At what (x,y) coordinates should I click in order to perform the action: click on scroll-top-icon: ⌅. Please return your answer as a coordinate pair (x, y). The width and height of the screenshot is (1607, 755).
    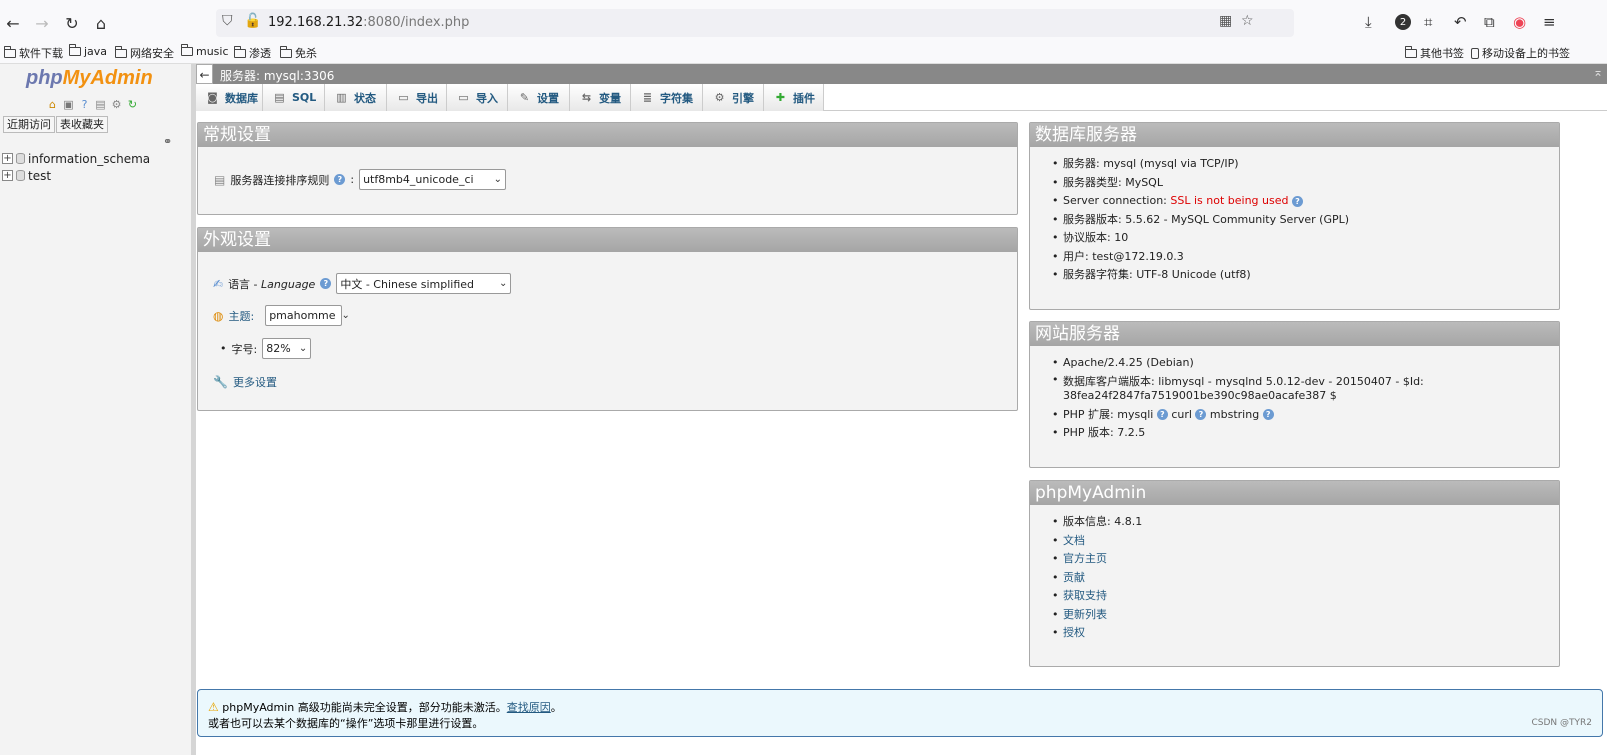
    Looking at the image, I should click on (1598, 72).